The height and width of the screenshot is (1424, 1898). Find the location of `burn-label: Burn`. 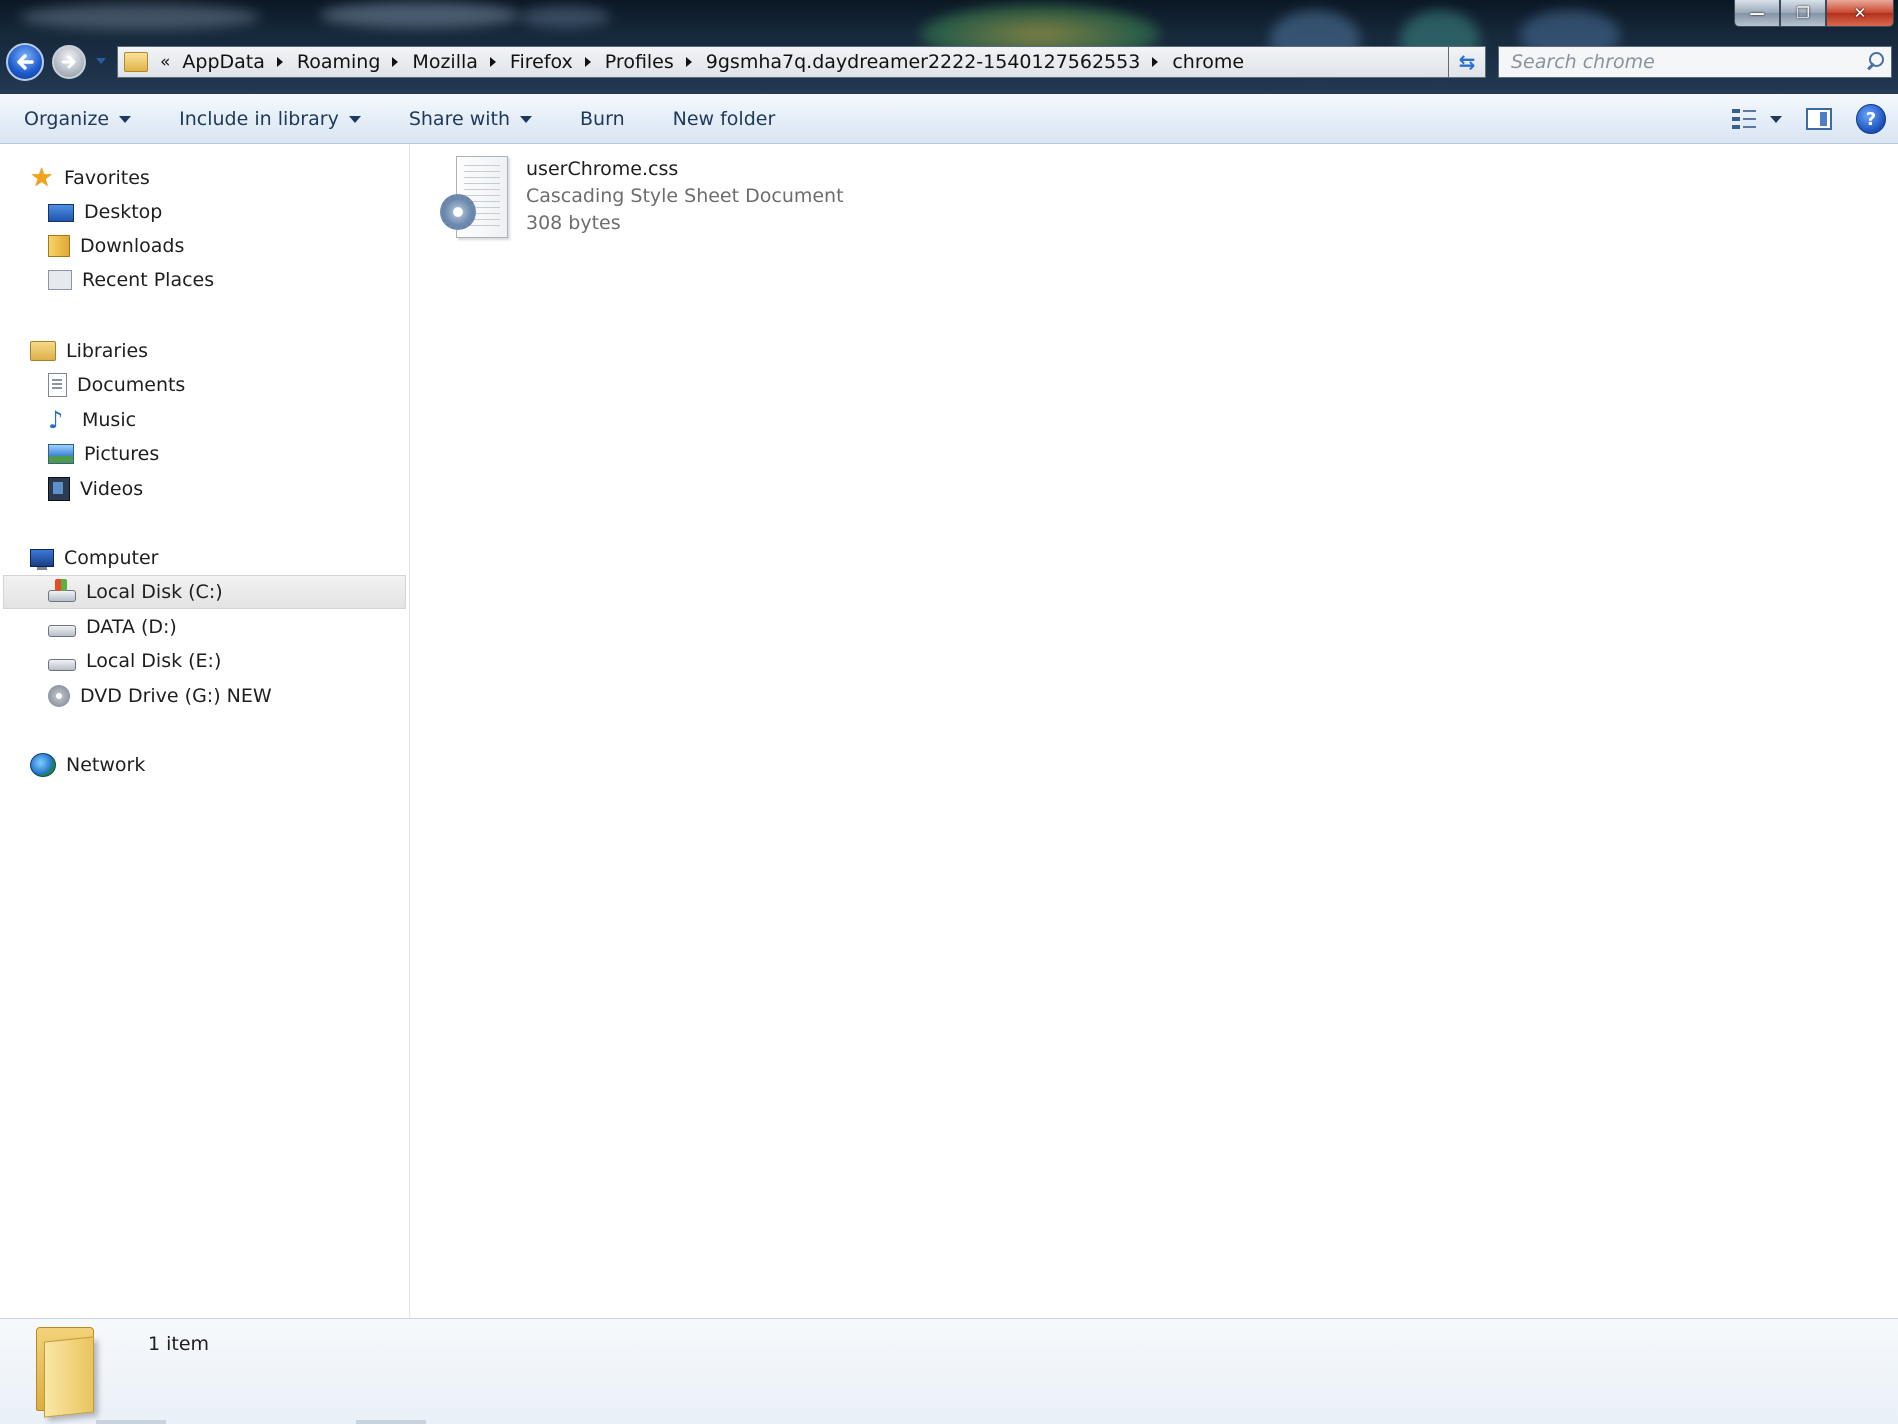

burn-label: Burn is located at coordinates (602, 118).